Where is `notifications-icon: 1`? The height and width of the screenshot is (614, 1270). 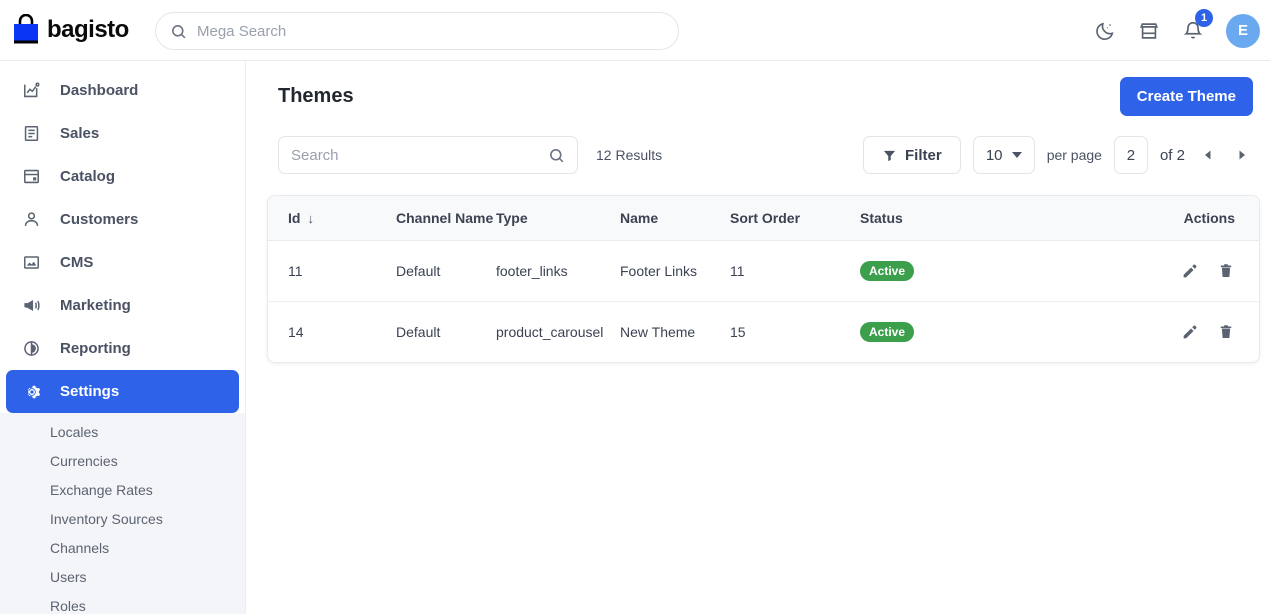 notifications-icon: 1 is located at coordinates (1197, 25).